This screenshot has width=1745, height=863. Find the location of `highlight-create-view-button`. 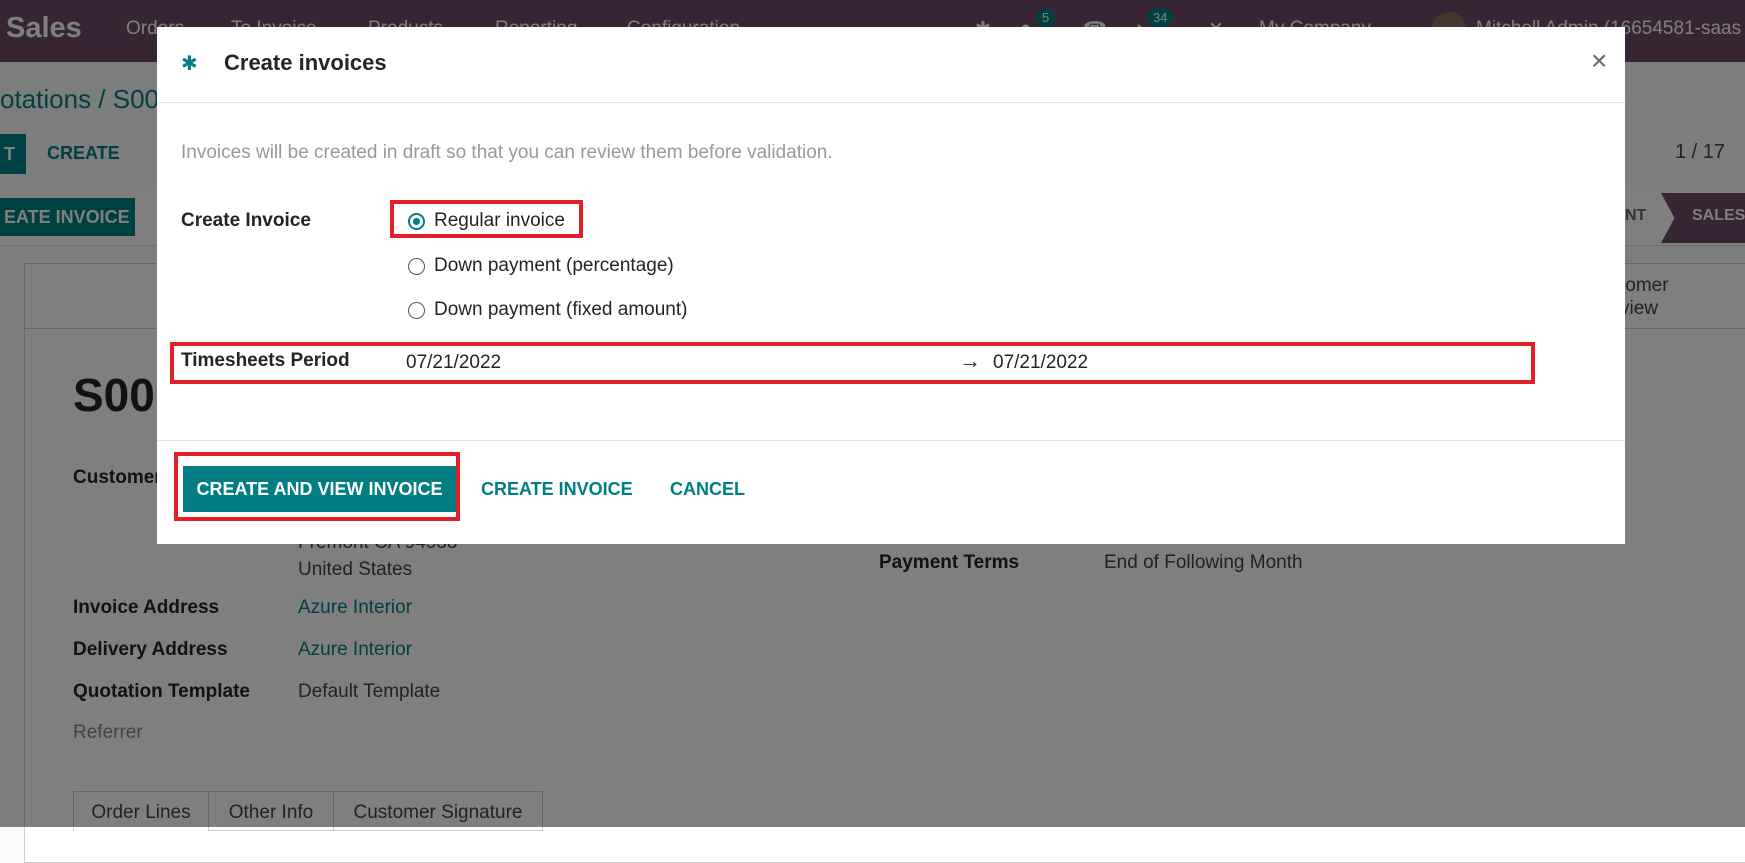

highlight-create-view-button is located at coordinates (317, 486).